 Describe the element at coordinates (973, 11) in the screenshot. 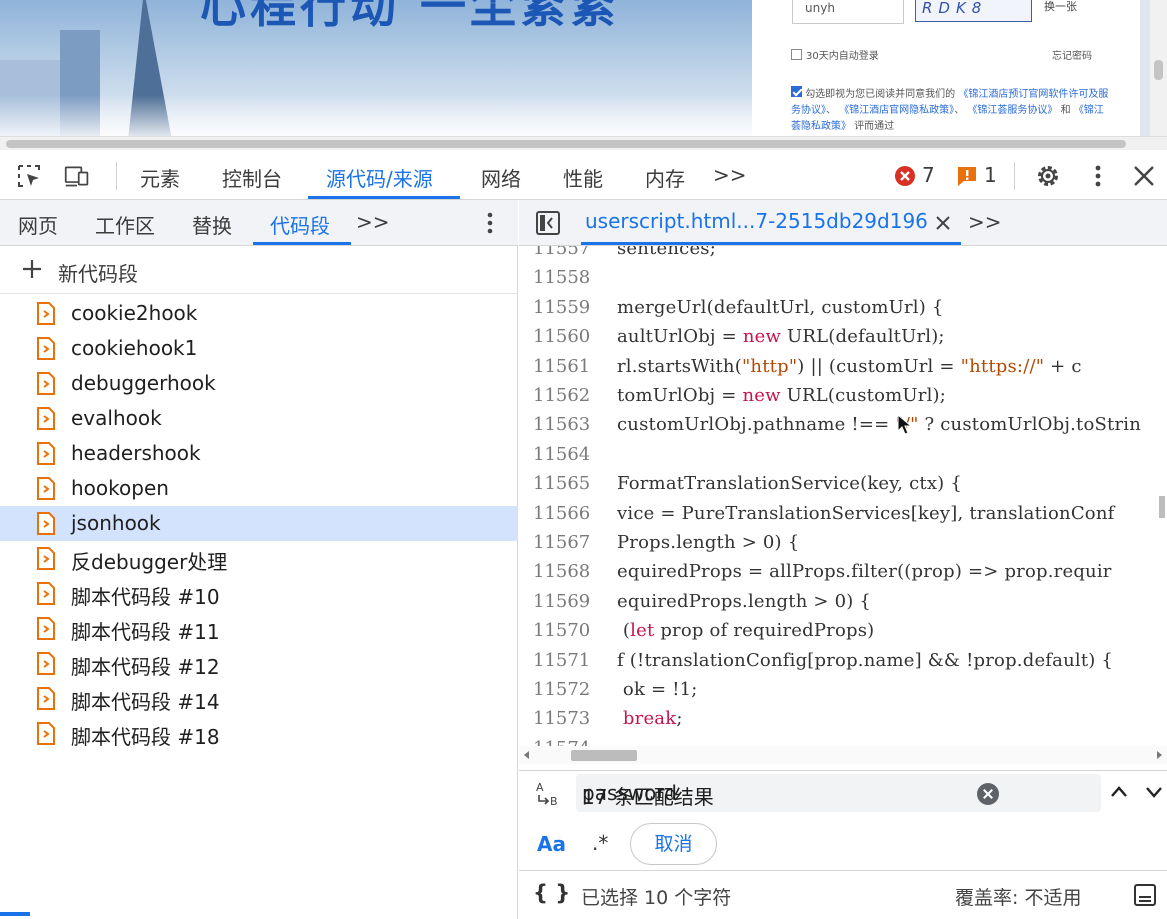

I see `captcha-image: RDK8` at that location.